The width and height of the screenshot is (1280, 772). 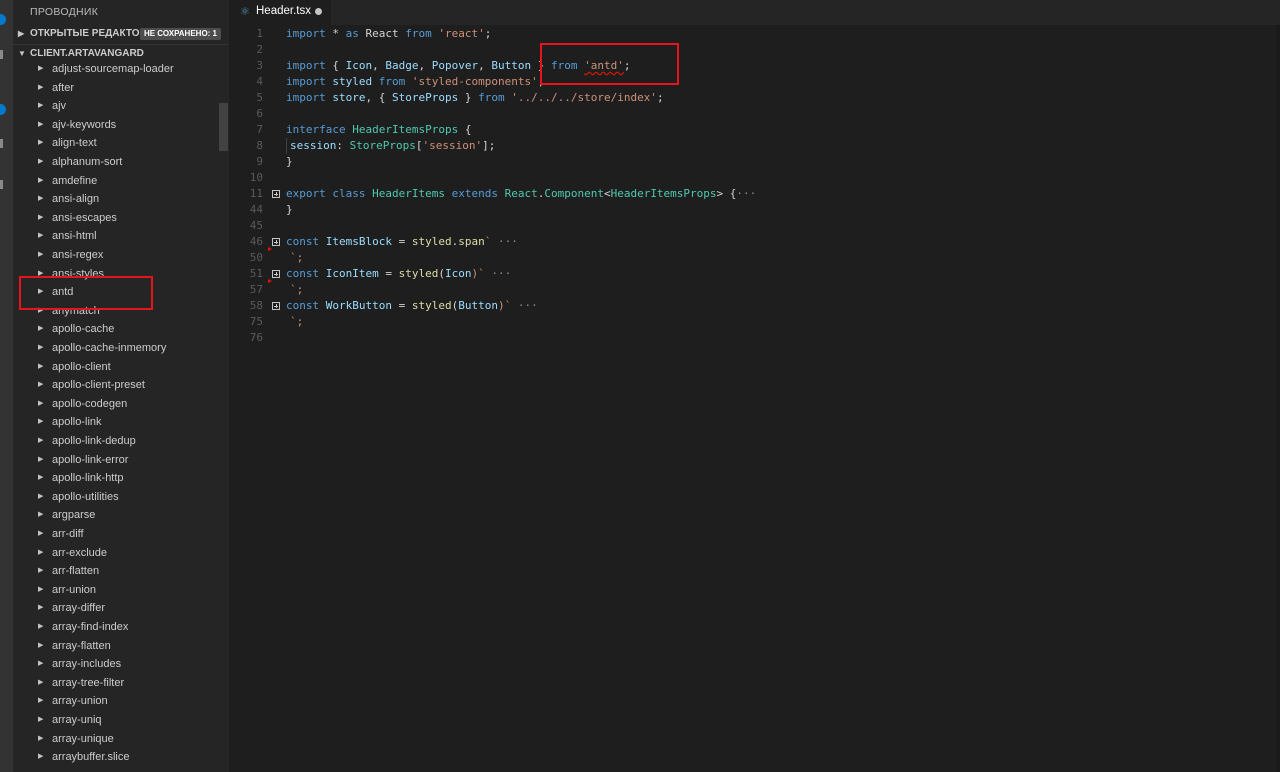 I want to click on code-line: 76, so click(x=749, y=338).